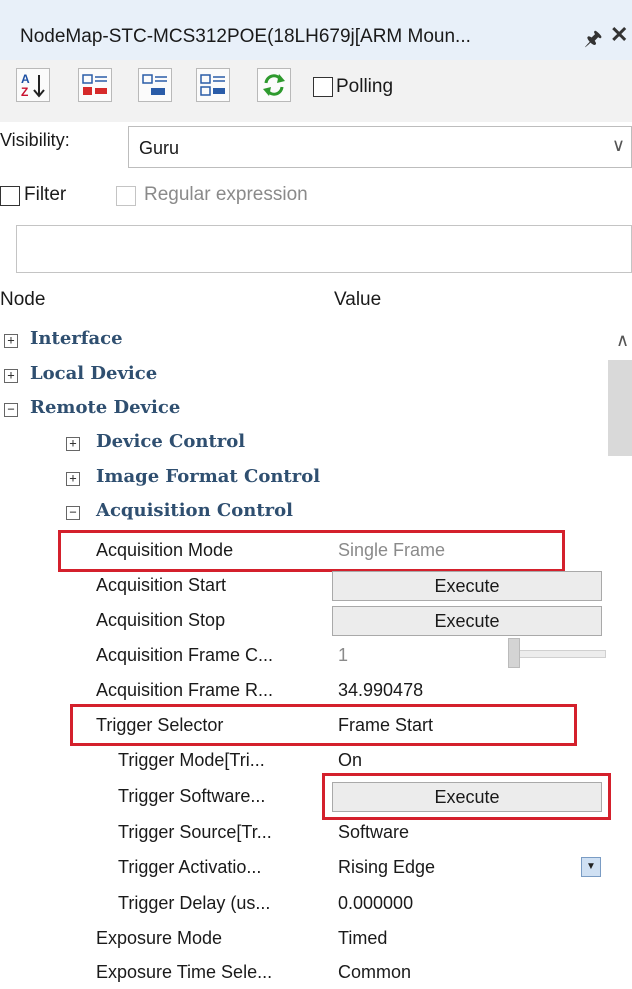 The image size is (632, 989). Describe the element at coordinates (323, 87) in the screenshot. I see `polling-checkbox` at that location.